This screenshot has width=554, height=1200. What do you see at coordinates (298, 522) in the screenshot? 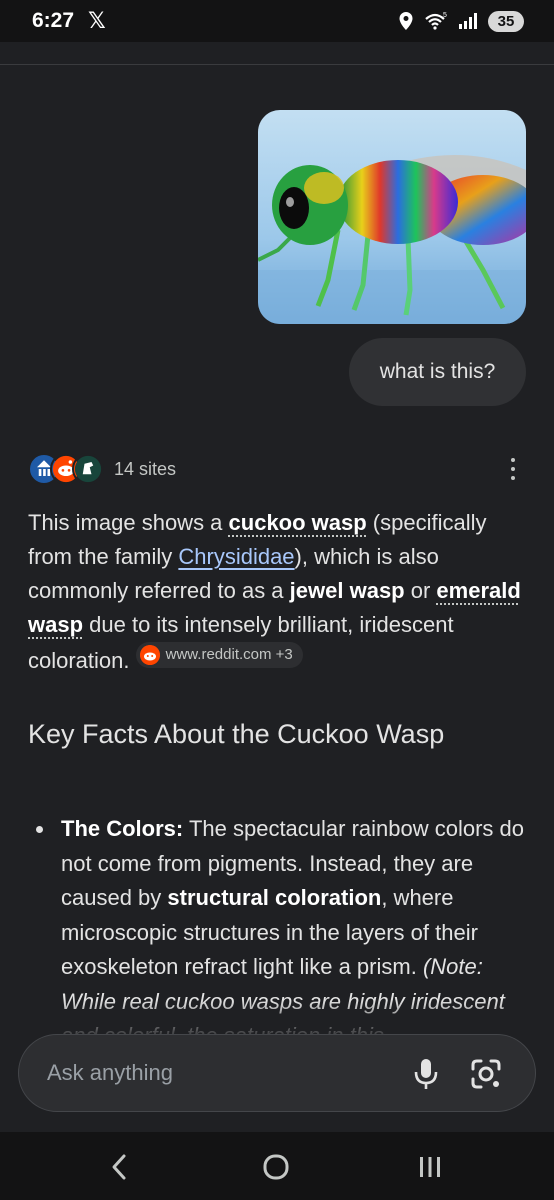
I see `term-cuckoo-wasp: cuckoo wasp` at bounding box center [298, 522].